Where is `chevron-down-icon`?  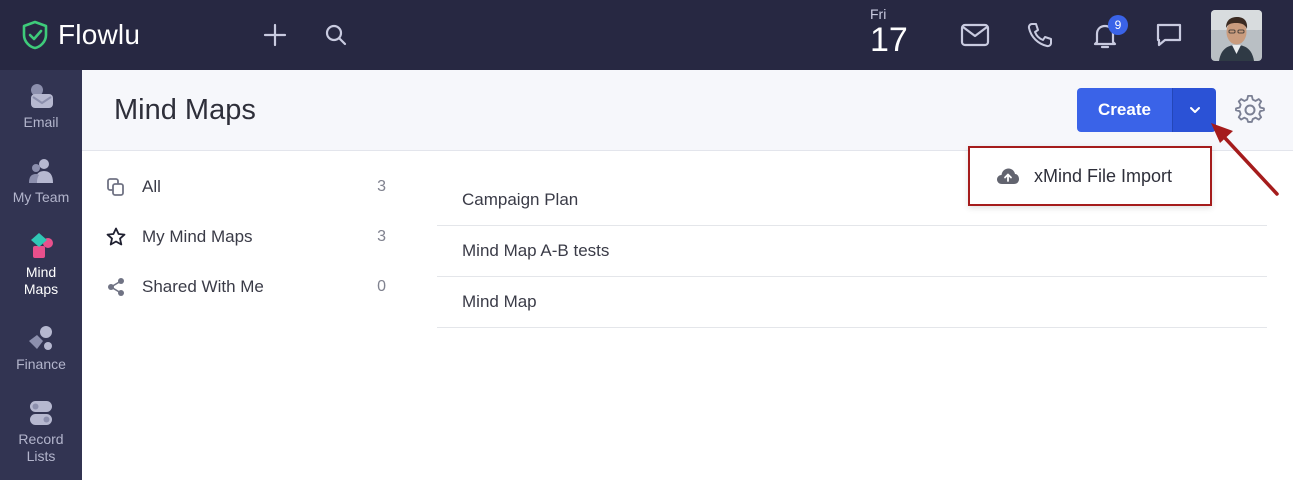
chevron-down-icon is located at coordinates (1194, 110).